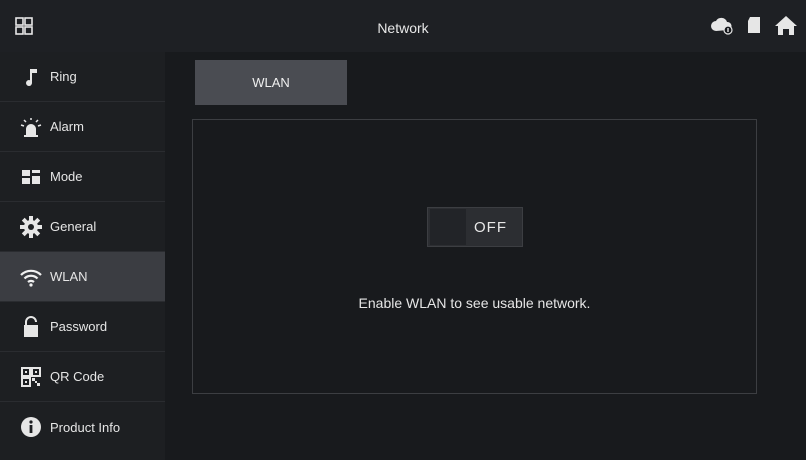 The width and height of the screenshot is (806, 460). What do you see at coordinates (79, 326) in the screenshot?
I see `sidebar-item-label: Password` at bounding box center [79, 326].